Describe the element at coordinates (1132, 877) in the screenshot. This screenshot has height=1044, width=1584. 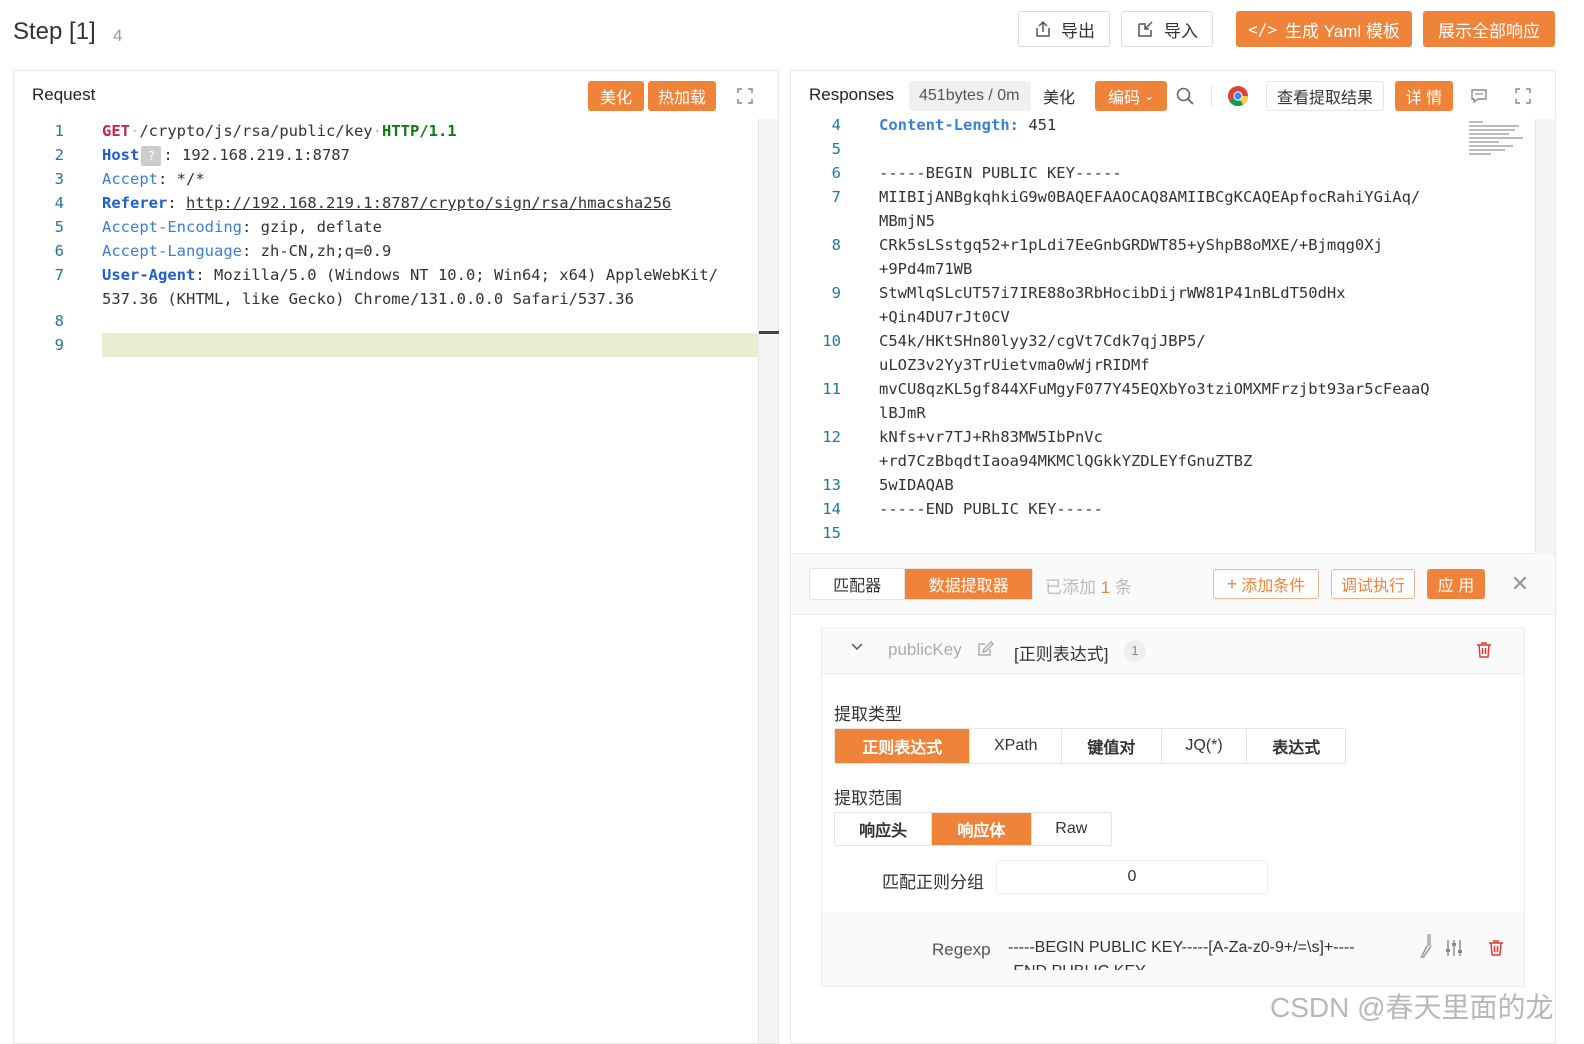
I see `regex-group-input: 0` at that location.